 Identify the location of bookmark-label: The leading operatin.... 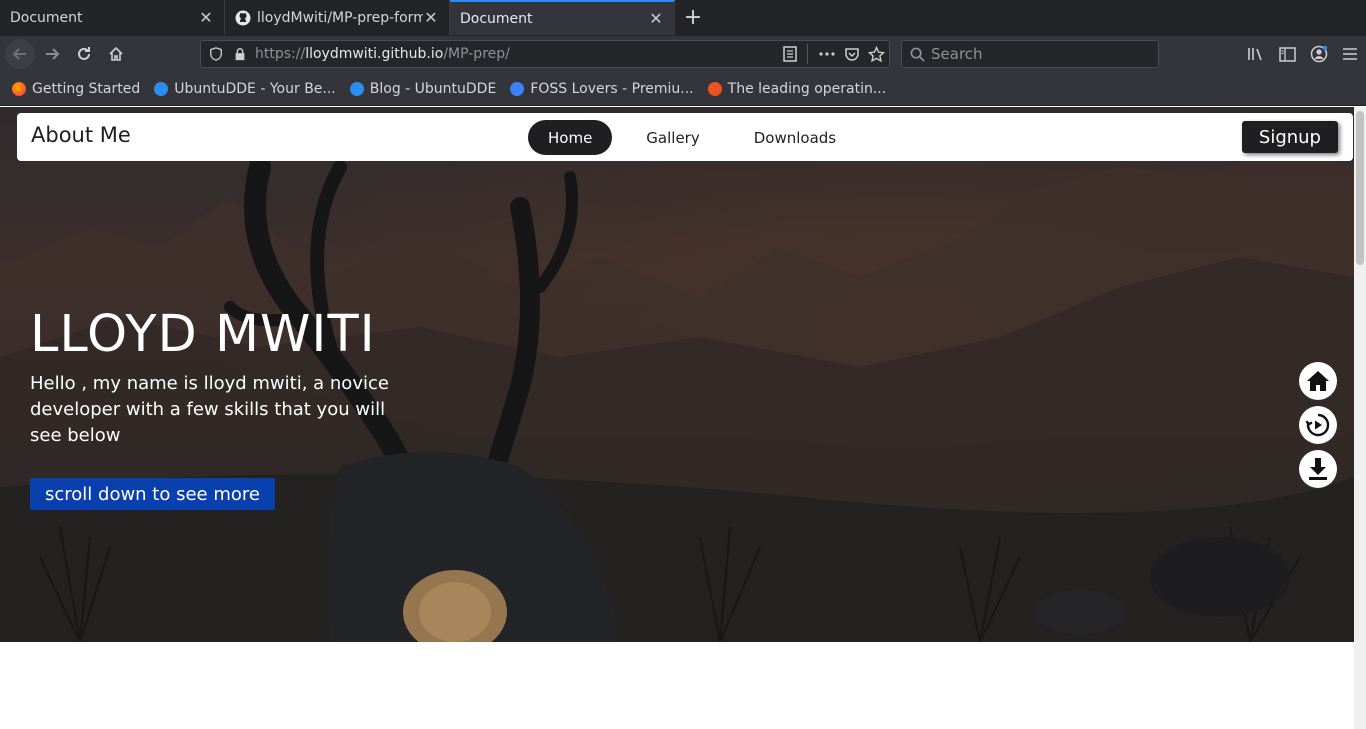
(807, 88).